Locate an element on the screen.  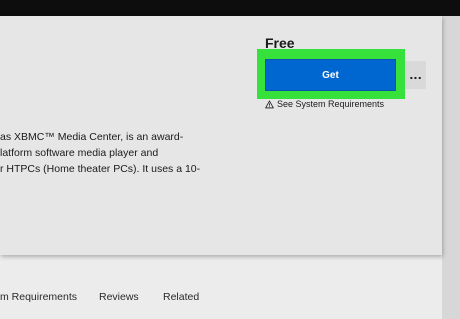
page-background-strip is located at coordinates (451, 167).